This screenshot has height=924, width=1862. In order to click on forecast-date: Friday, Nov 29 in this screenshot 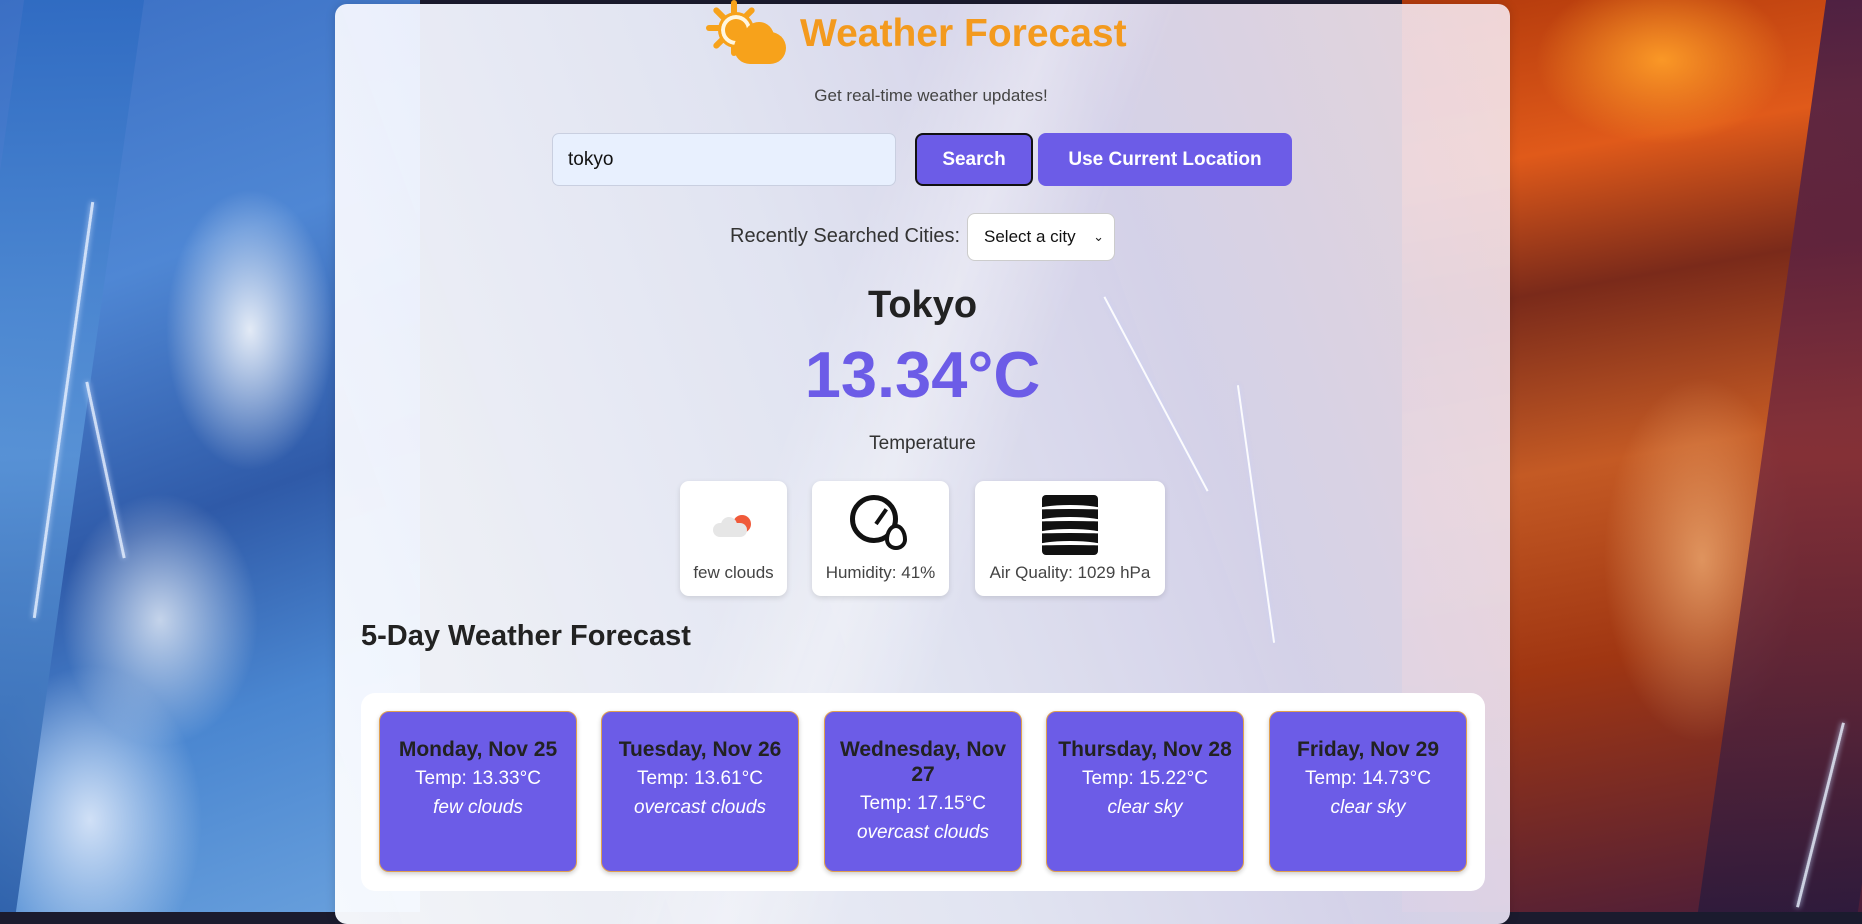, I will do `click(1368, 749)`.